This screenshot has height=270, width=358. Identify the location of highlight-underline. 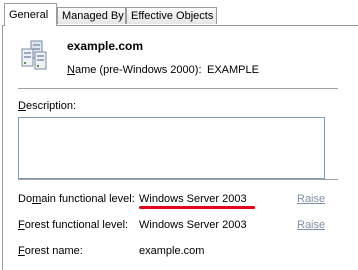
(197, 207).